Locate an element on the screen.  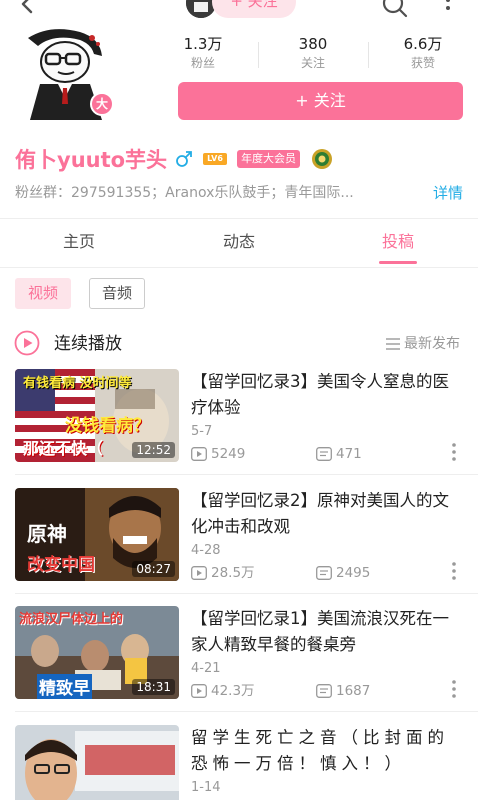
video-duration: 08:27 is located at coordinates (153, 569).